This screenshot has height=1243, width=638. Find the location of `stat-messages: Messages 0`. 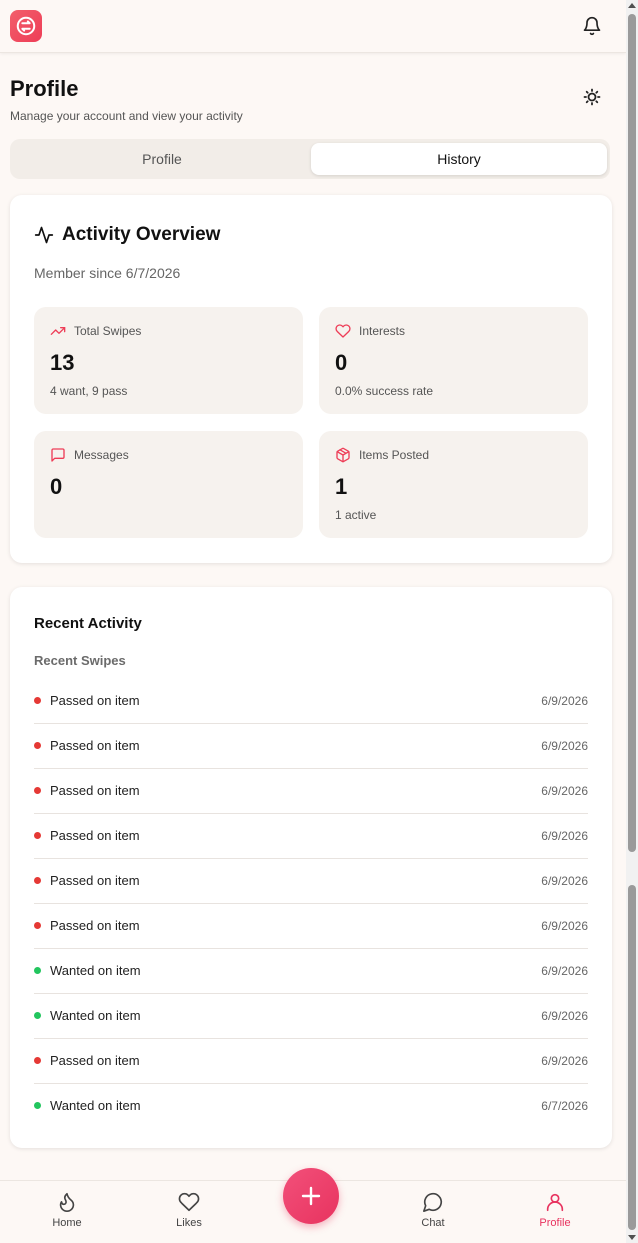

stat-messages: Messages 0 is located at coordinates (168, 484).